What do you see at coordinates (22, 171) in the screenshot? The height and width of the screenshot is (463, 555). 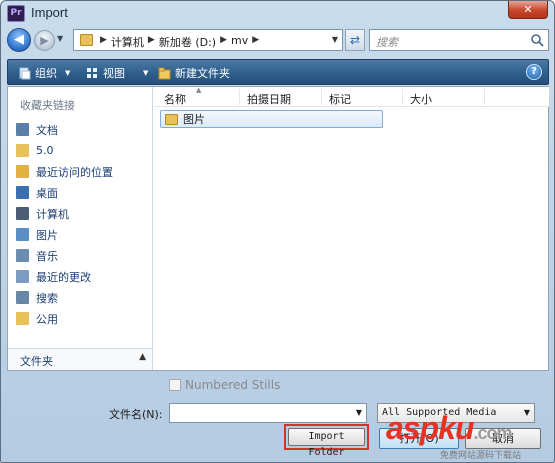 I see `recent-places-icon` at bounding box center [22, 171].